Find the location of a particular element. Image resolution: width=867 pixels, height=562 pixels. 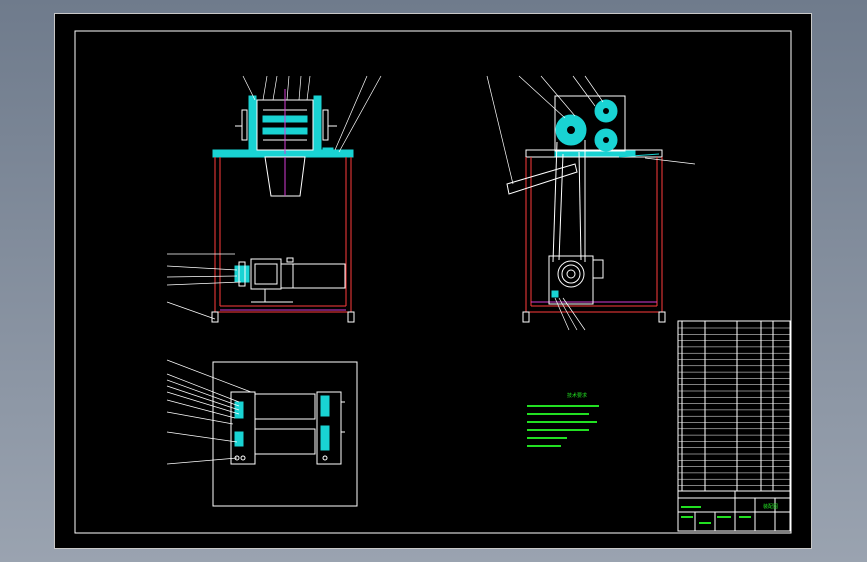

title-block-name: 装配图 is located at coordinates (770, 506).